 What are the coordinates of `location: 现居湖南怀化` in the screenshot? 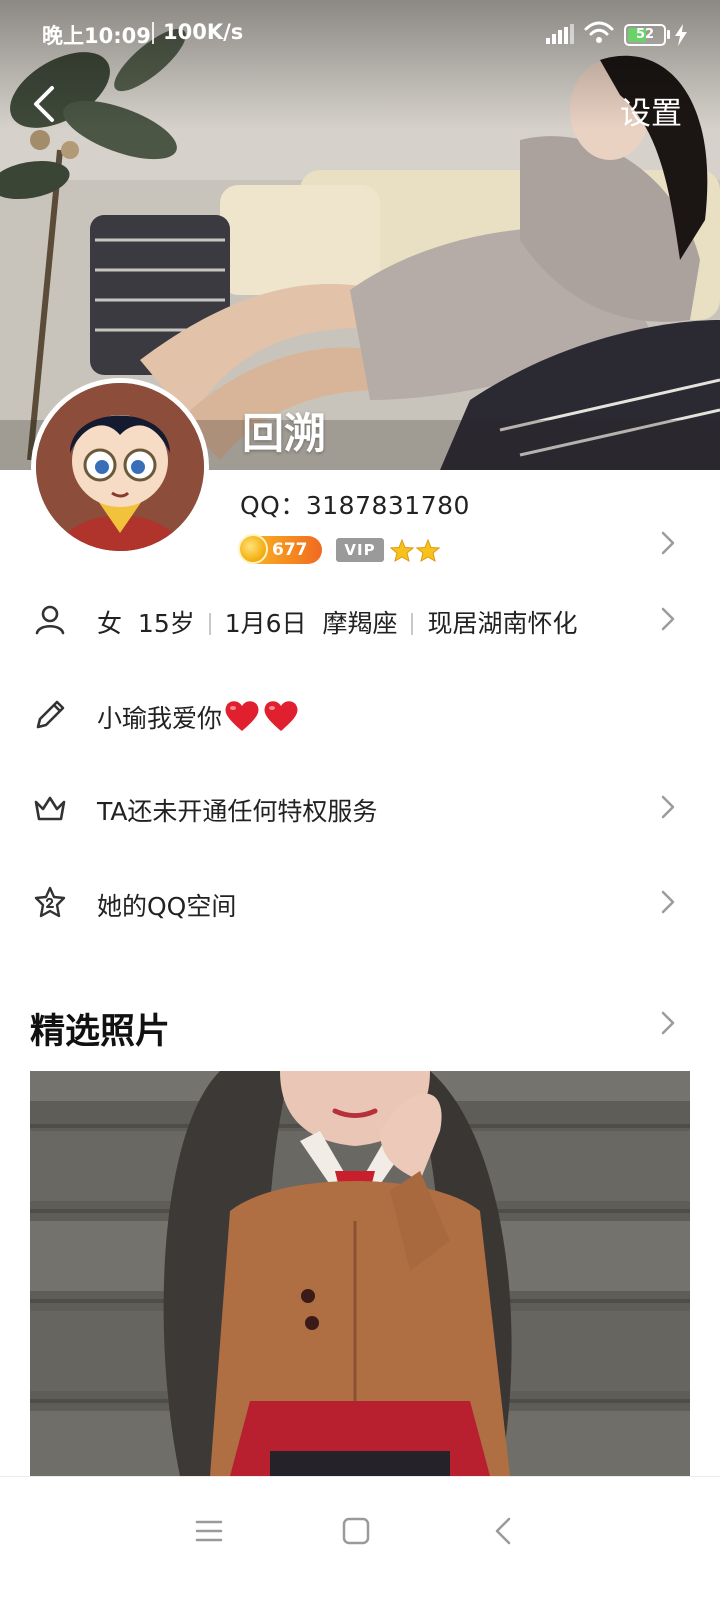 It's located at (502, 623).